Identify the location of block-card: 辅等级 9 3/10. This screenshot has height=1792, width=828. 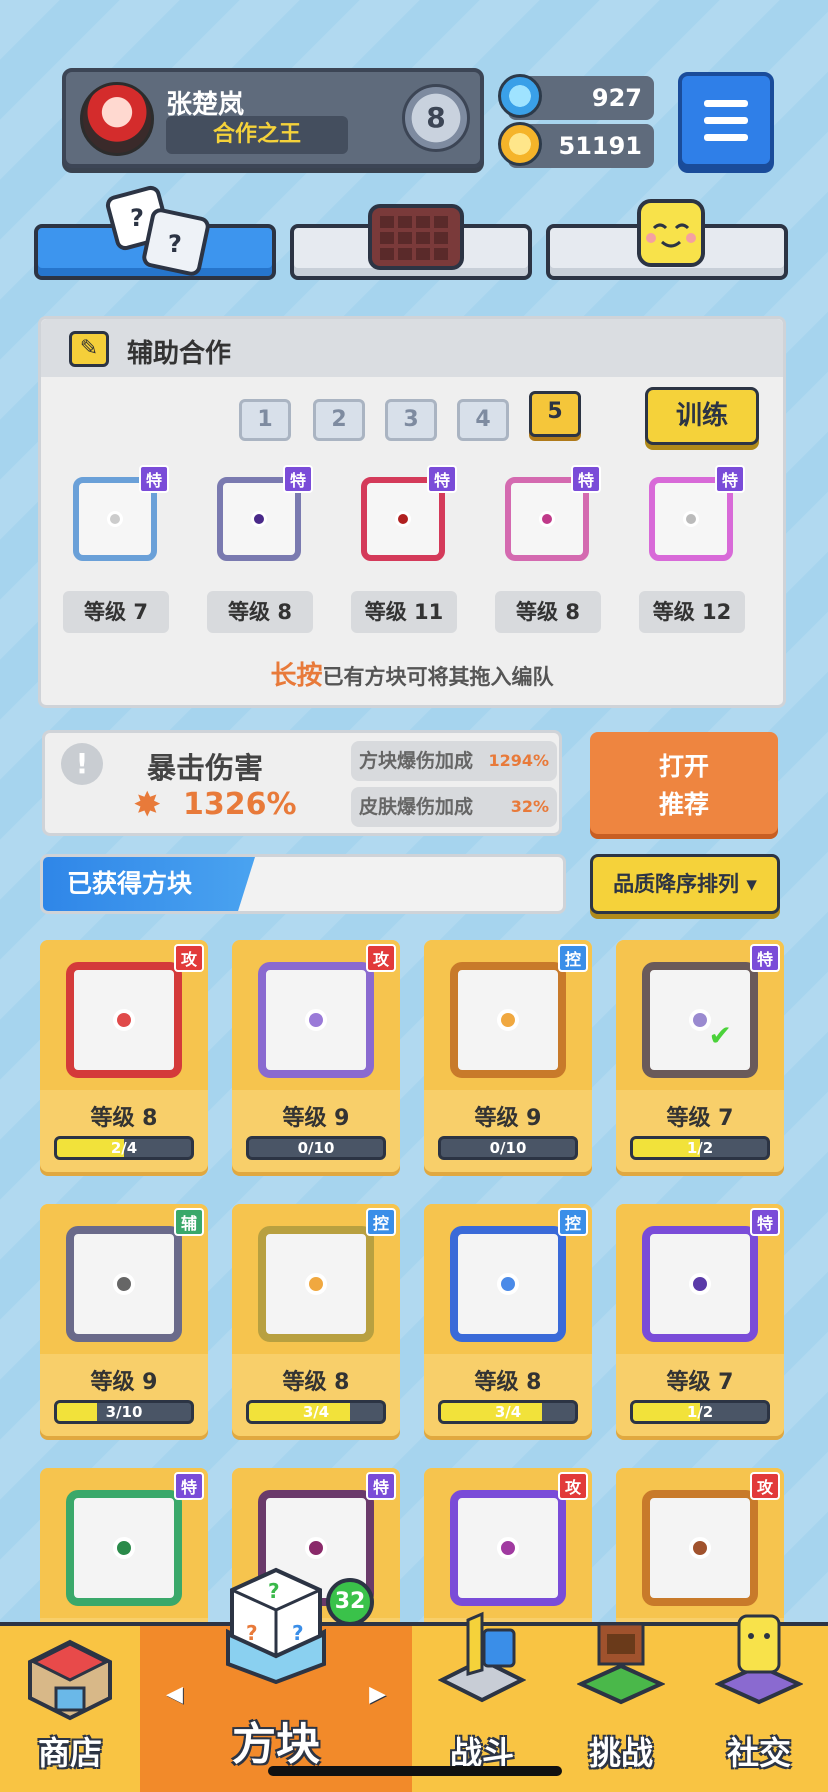
(124, 1320).